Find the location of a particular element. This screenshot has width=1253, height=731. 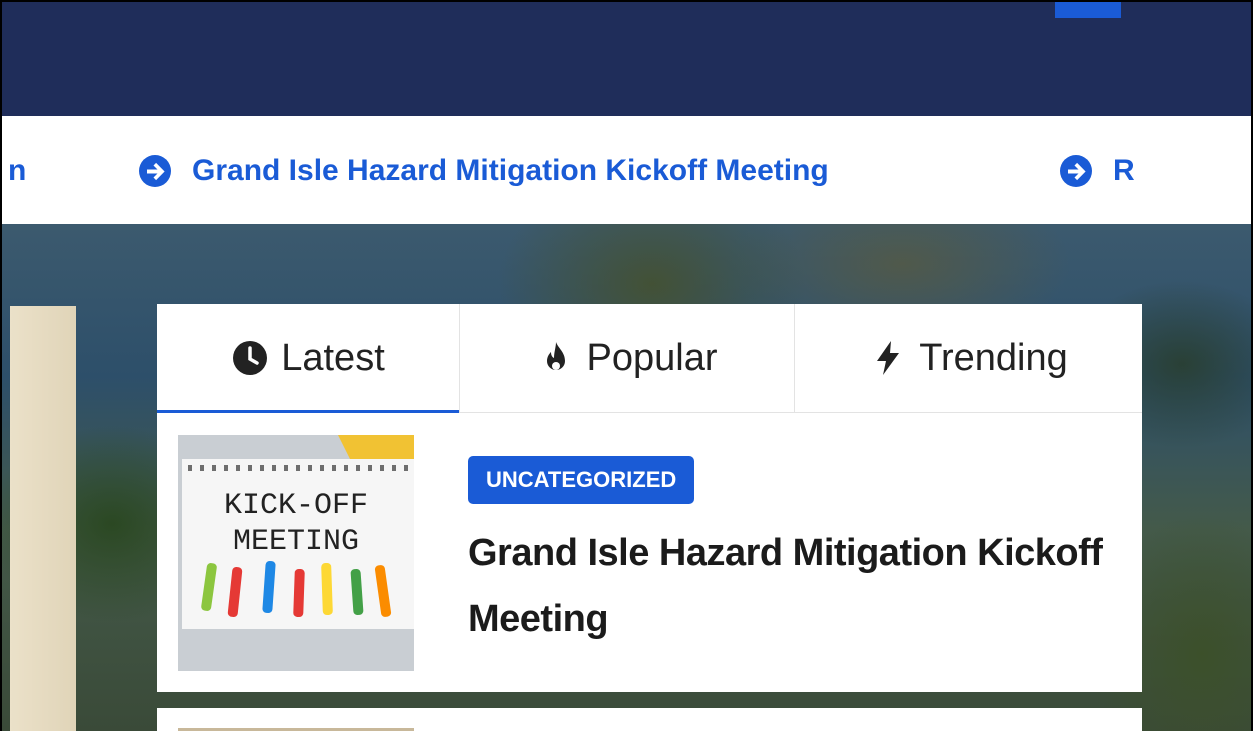

ticker-item-partial-right: R is located at coordinates (1097, 171).